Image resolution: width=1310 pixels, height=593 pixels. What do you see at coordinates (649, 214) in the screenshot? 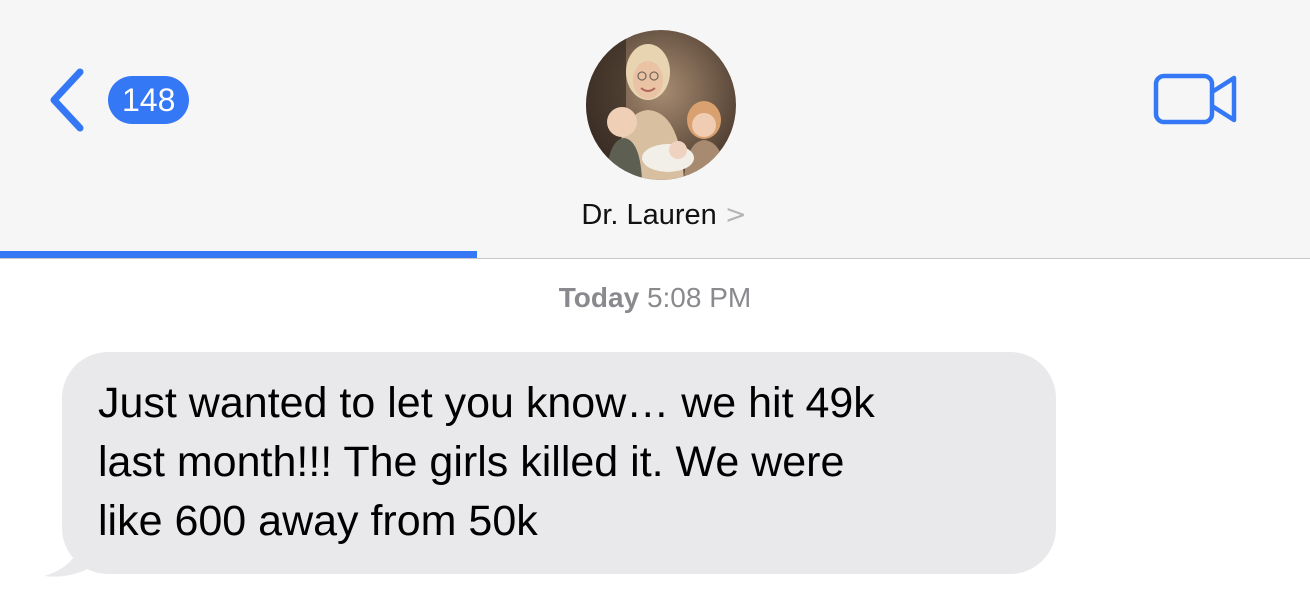
I see `contact-name: Dr. Lauren` at bounding box center [649, 214].